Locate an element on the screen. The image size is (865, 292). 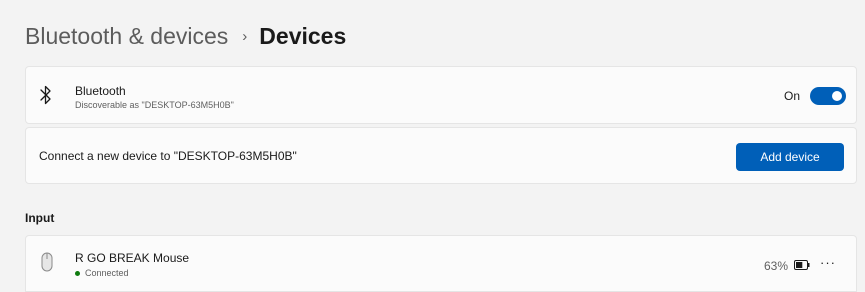
device-name: R GO BREAK Mouse is located at coordinates (132, 258).